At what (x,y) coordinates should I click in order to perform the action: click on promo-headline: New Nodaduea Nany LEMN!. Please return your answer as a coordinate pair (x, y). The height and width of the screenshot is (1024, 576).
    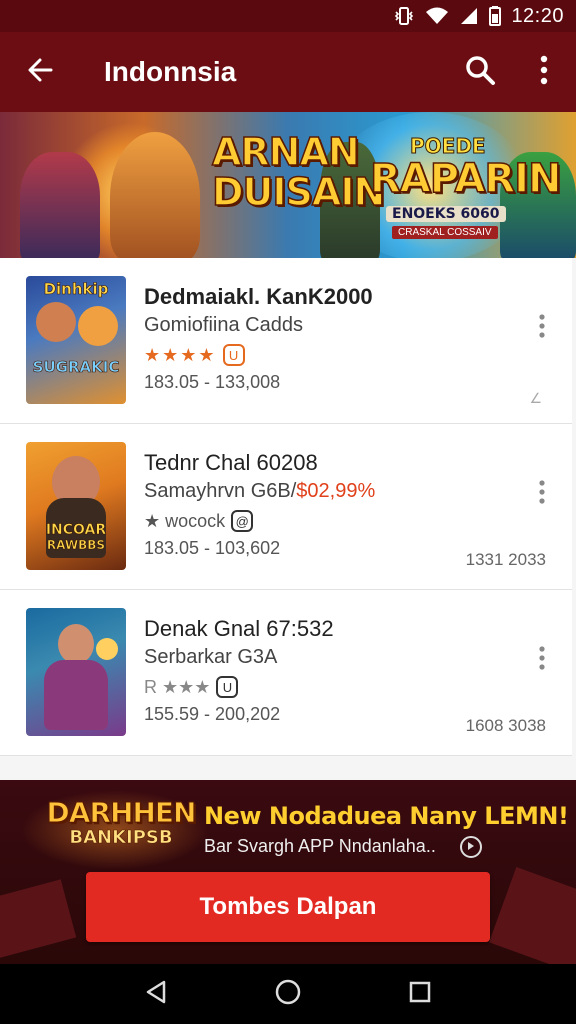
    Looking at the image, I should click on (386, 816).